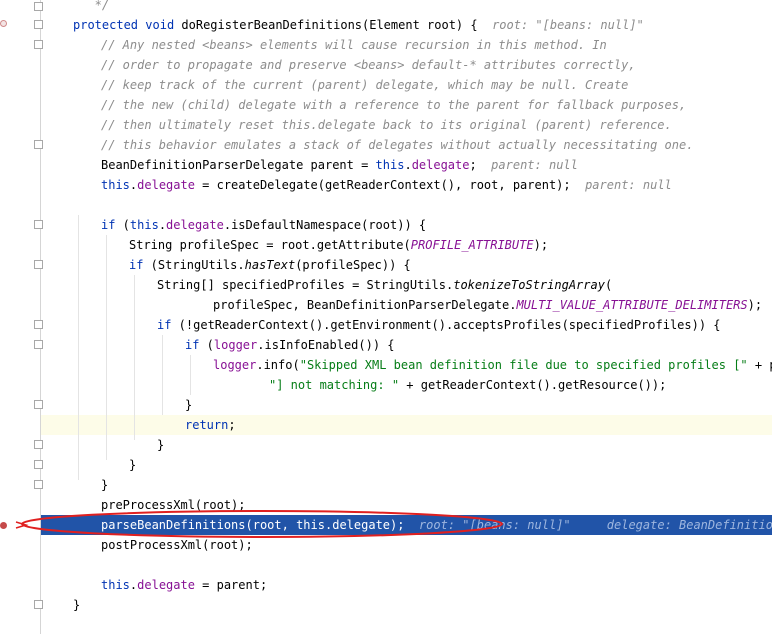 The width and height of the screenshot is (772, 634). I want to click on code-token: parseBeanDefinitions(root,, so click(199, 525).